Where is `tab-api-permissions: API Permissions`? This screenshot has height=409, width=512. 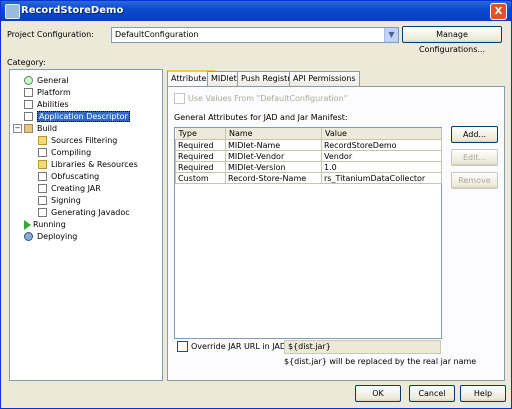 tab-api-permissions: API Permissions is located at coordinates (324, 78).